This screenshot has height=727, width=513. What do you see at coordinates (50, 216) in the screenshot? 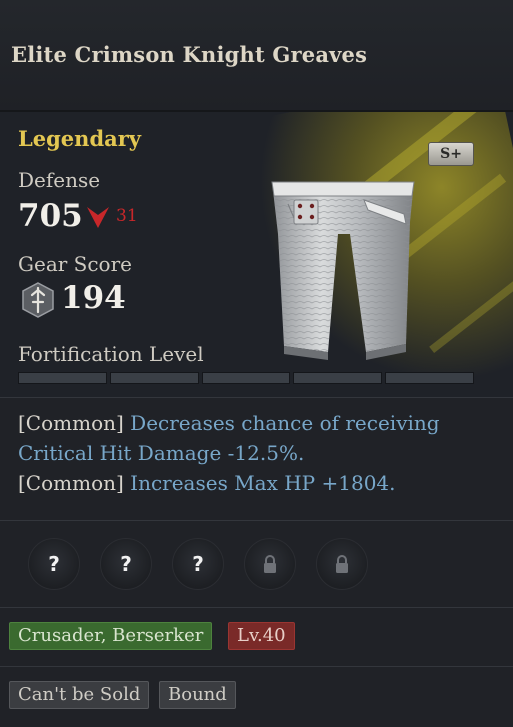
I see `defense-value: 705` at bounding box center [50, 216].